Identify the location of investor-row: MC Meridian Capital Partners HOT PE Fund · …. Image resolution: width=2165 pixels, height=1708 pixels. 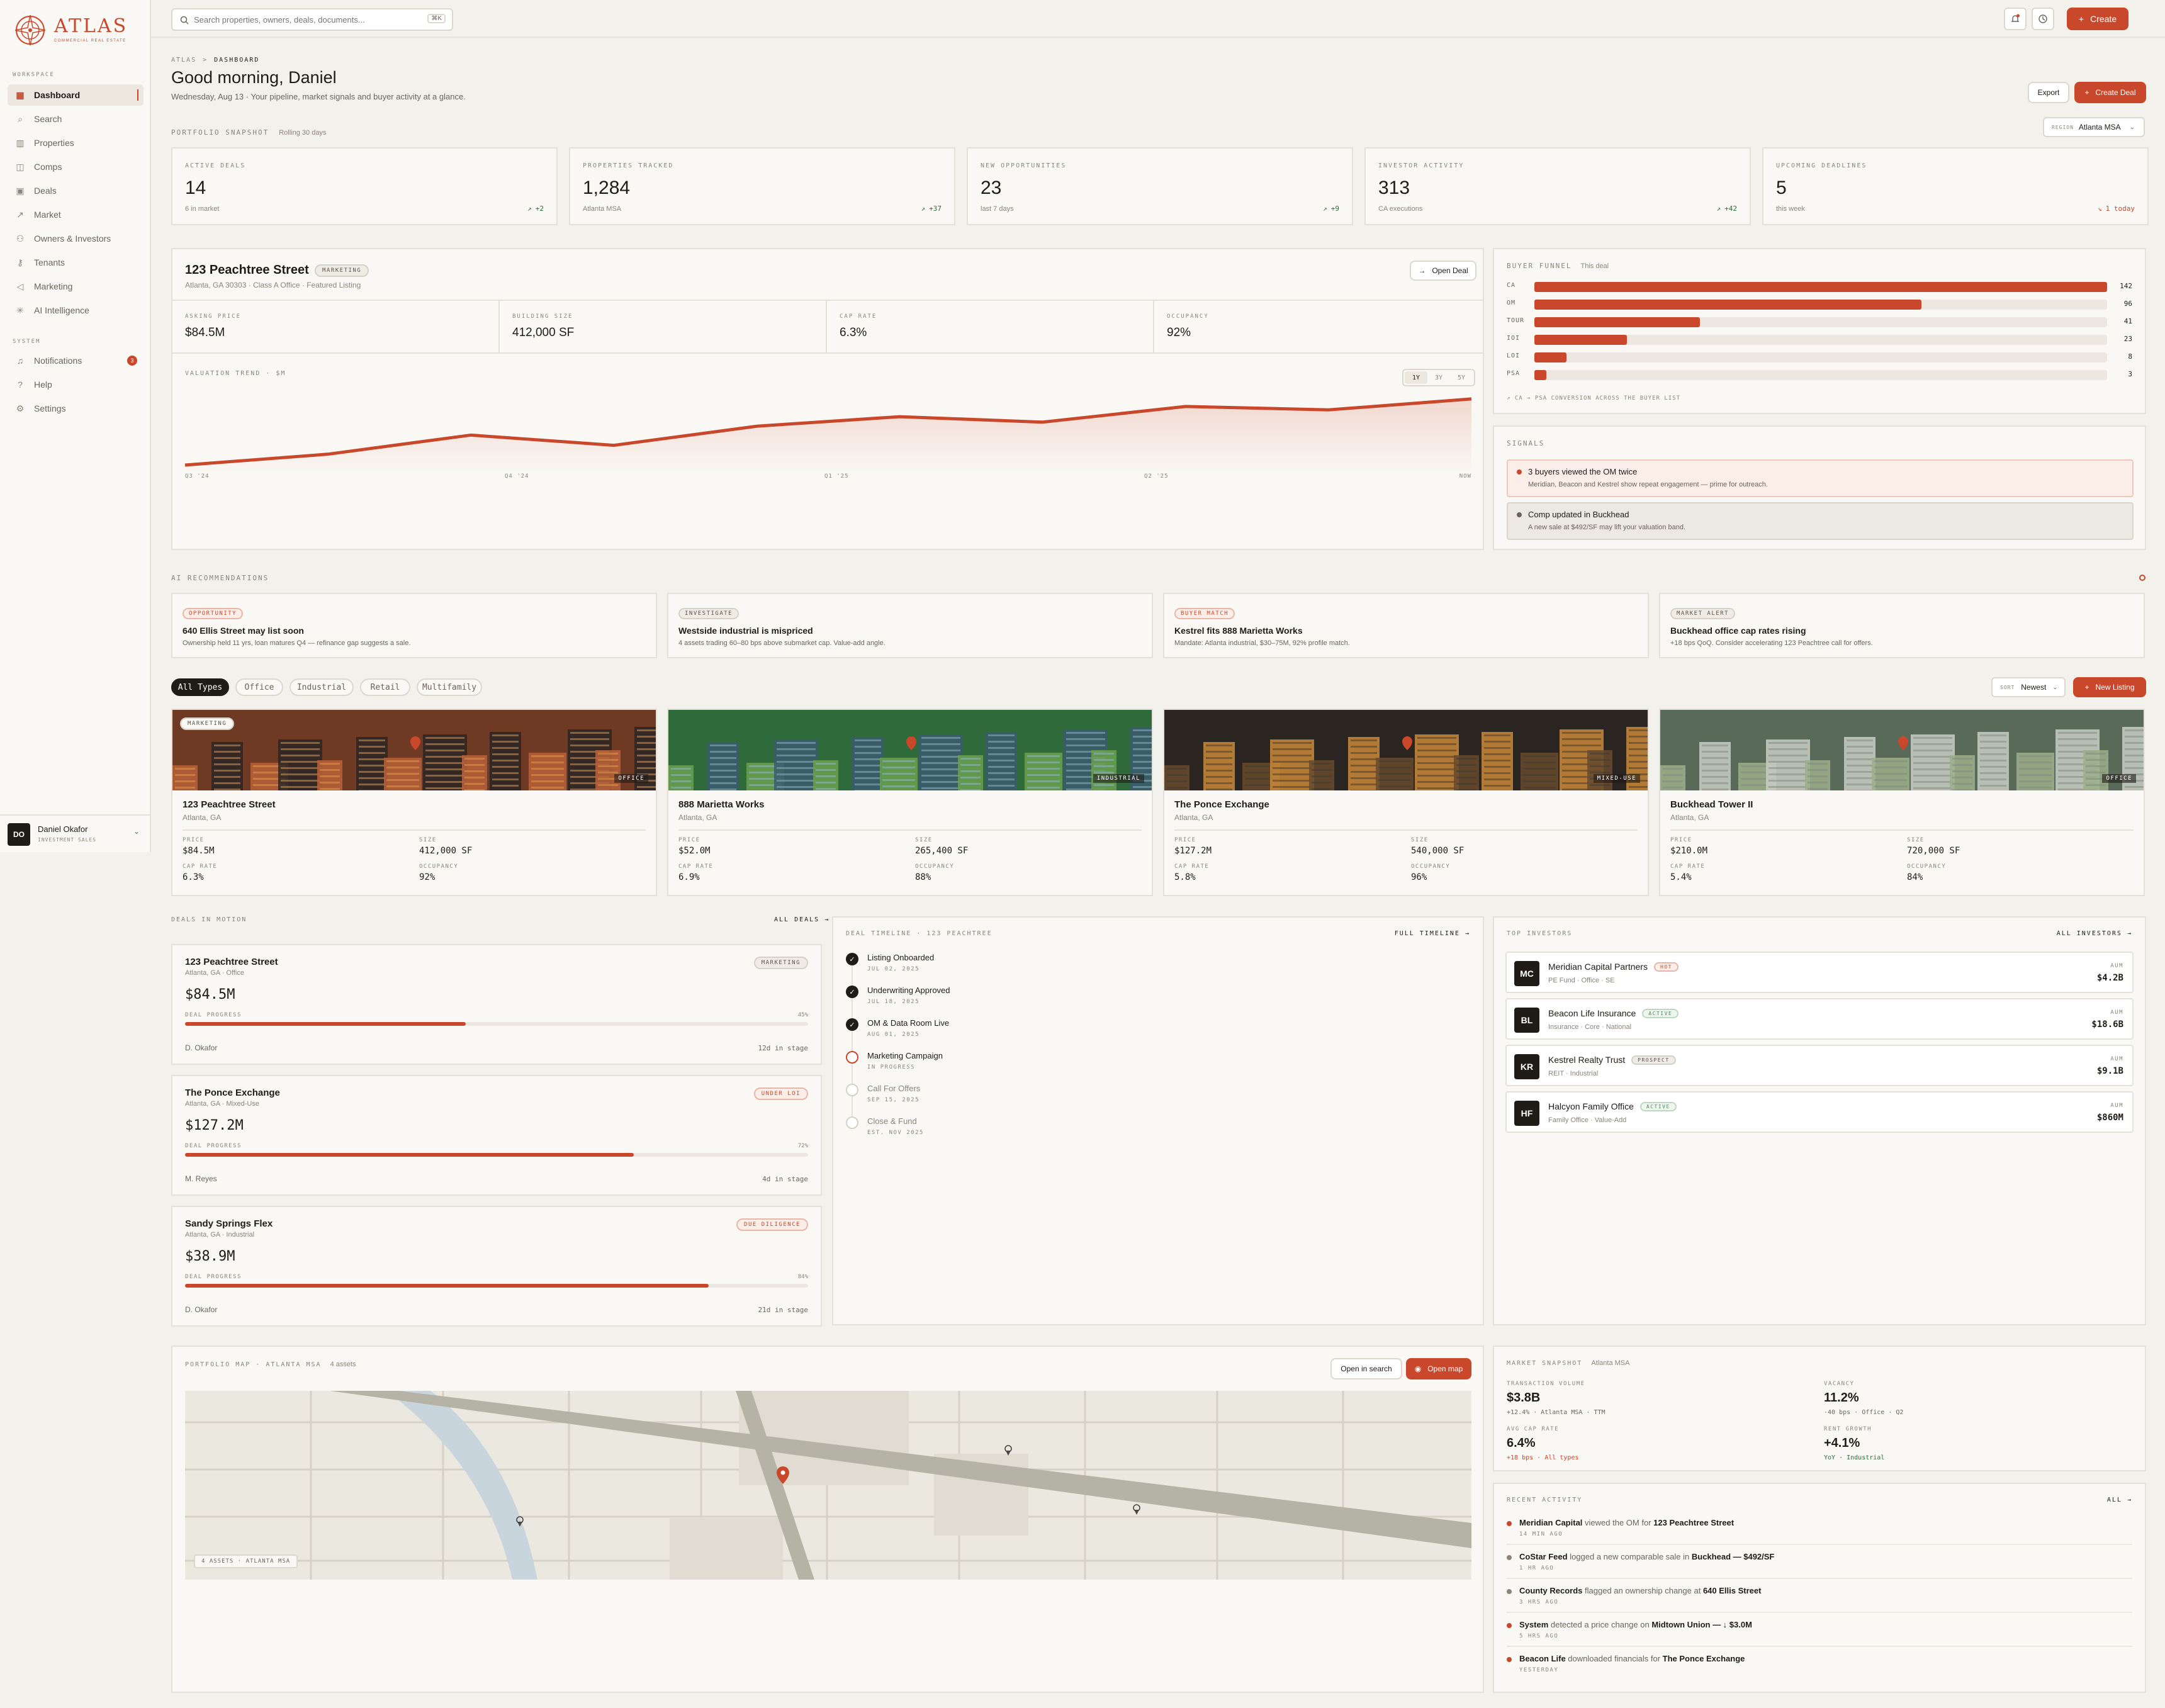
(1819, 973).